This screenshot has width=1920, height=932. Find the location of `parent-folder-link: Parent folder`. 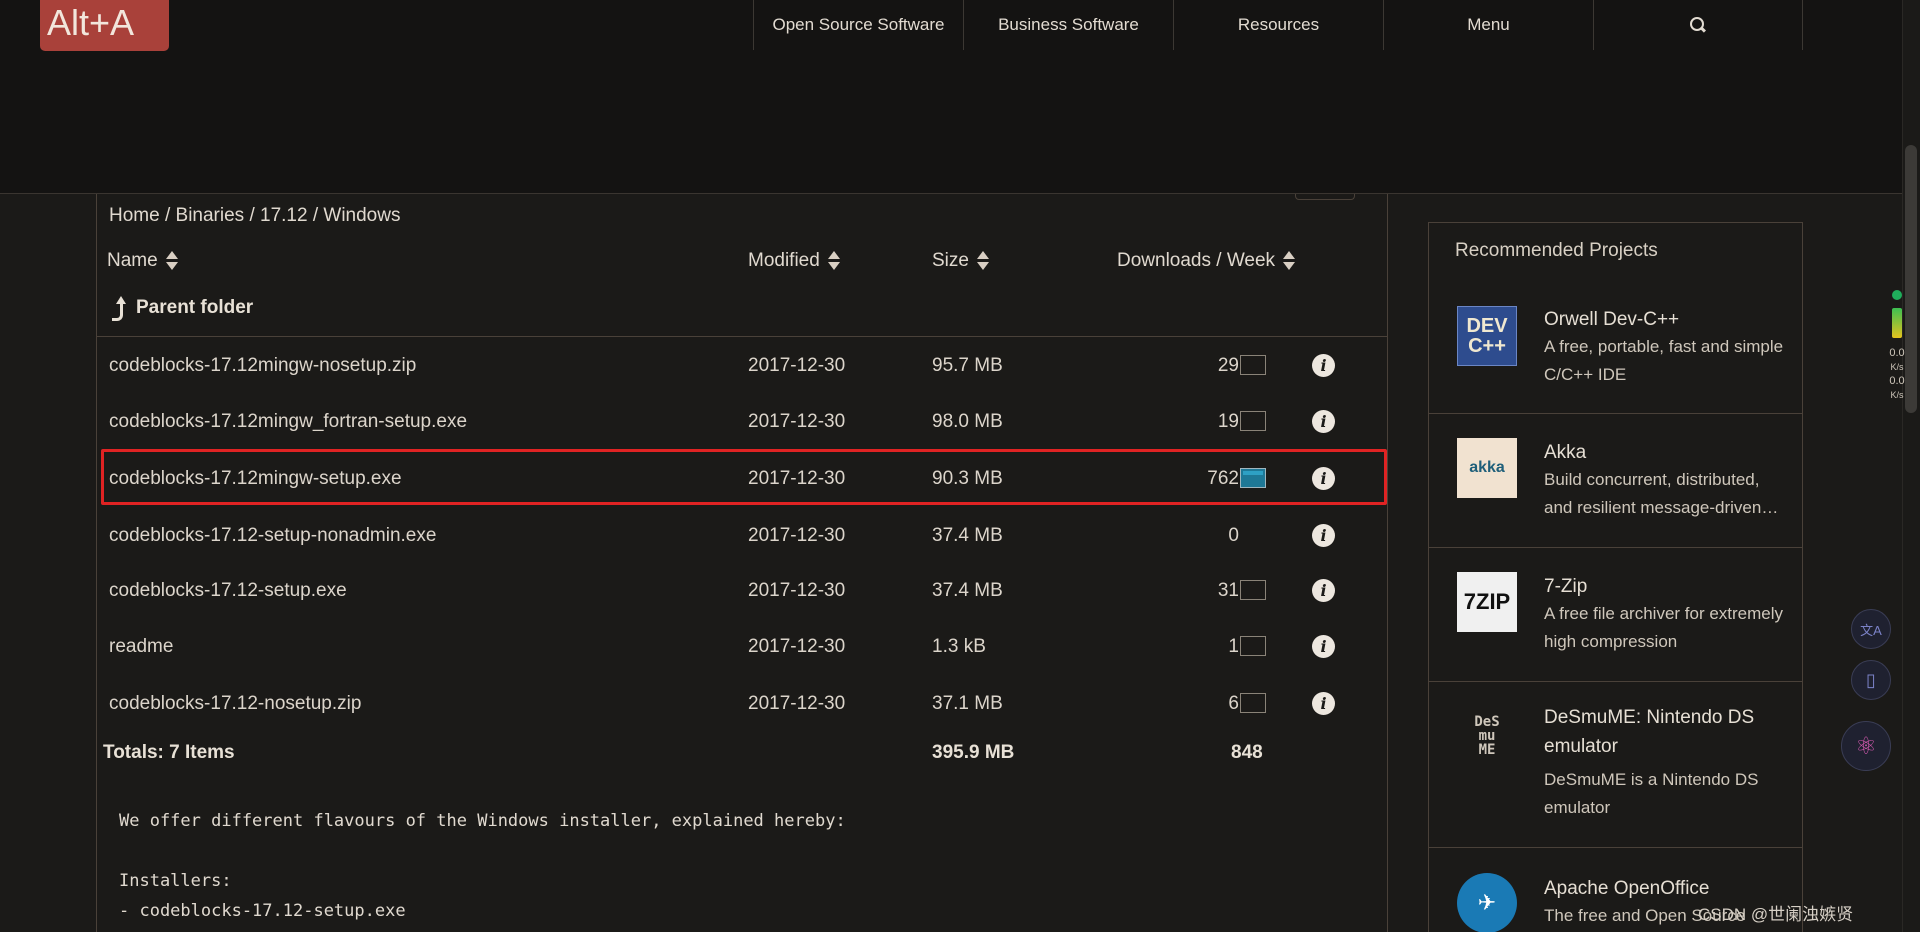

parent-folder-link: Parent folder is located at coordinates (181, 308).